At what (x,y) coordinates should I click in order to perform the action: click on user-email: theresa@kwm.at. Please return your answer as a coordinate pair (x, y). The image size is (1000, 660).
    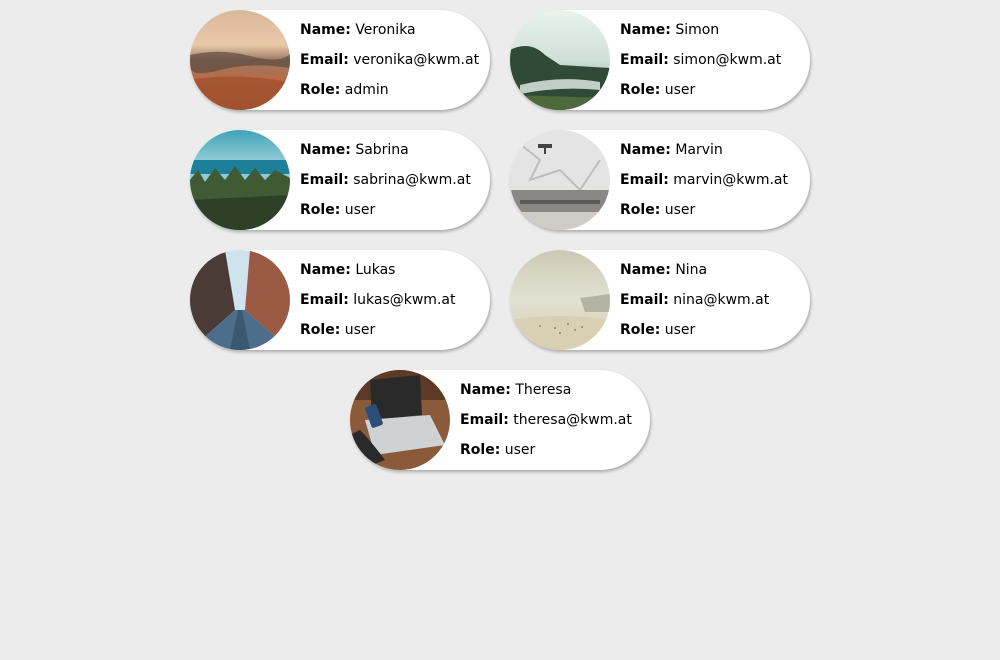
    Looking at the image, I should click on (572, 420).